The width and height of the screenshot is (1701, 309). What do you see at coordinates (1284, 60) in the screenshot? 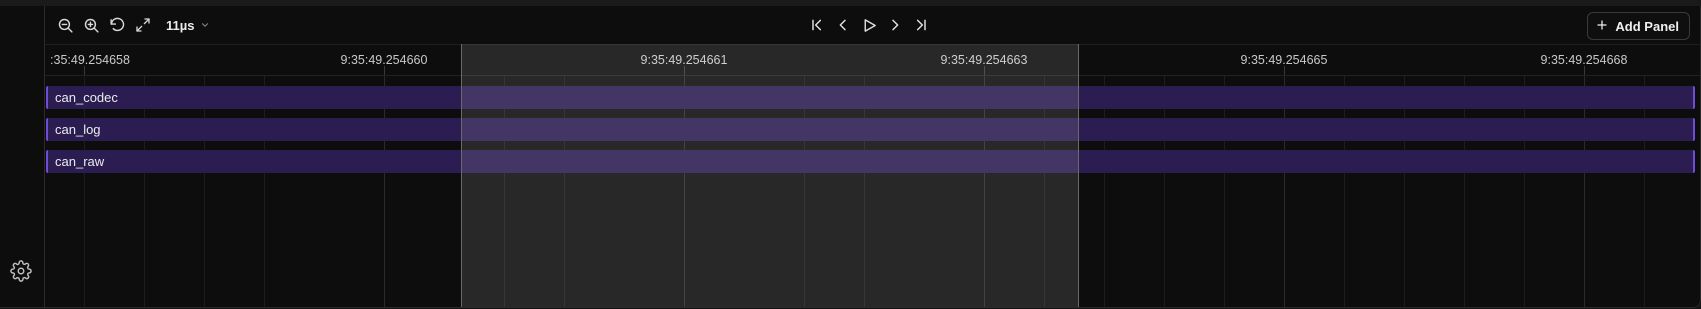
I see `tick-label: 9:35:49.254665` at bounding box center [1284, 60].